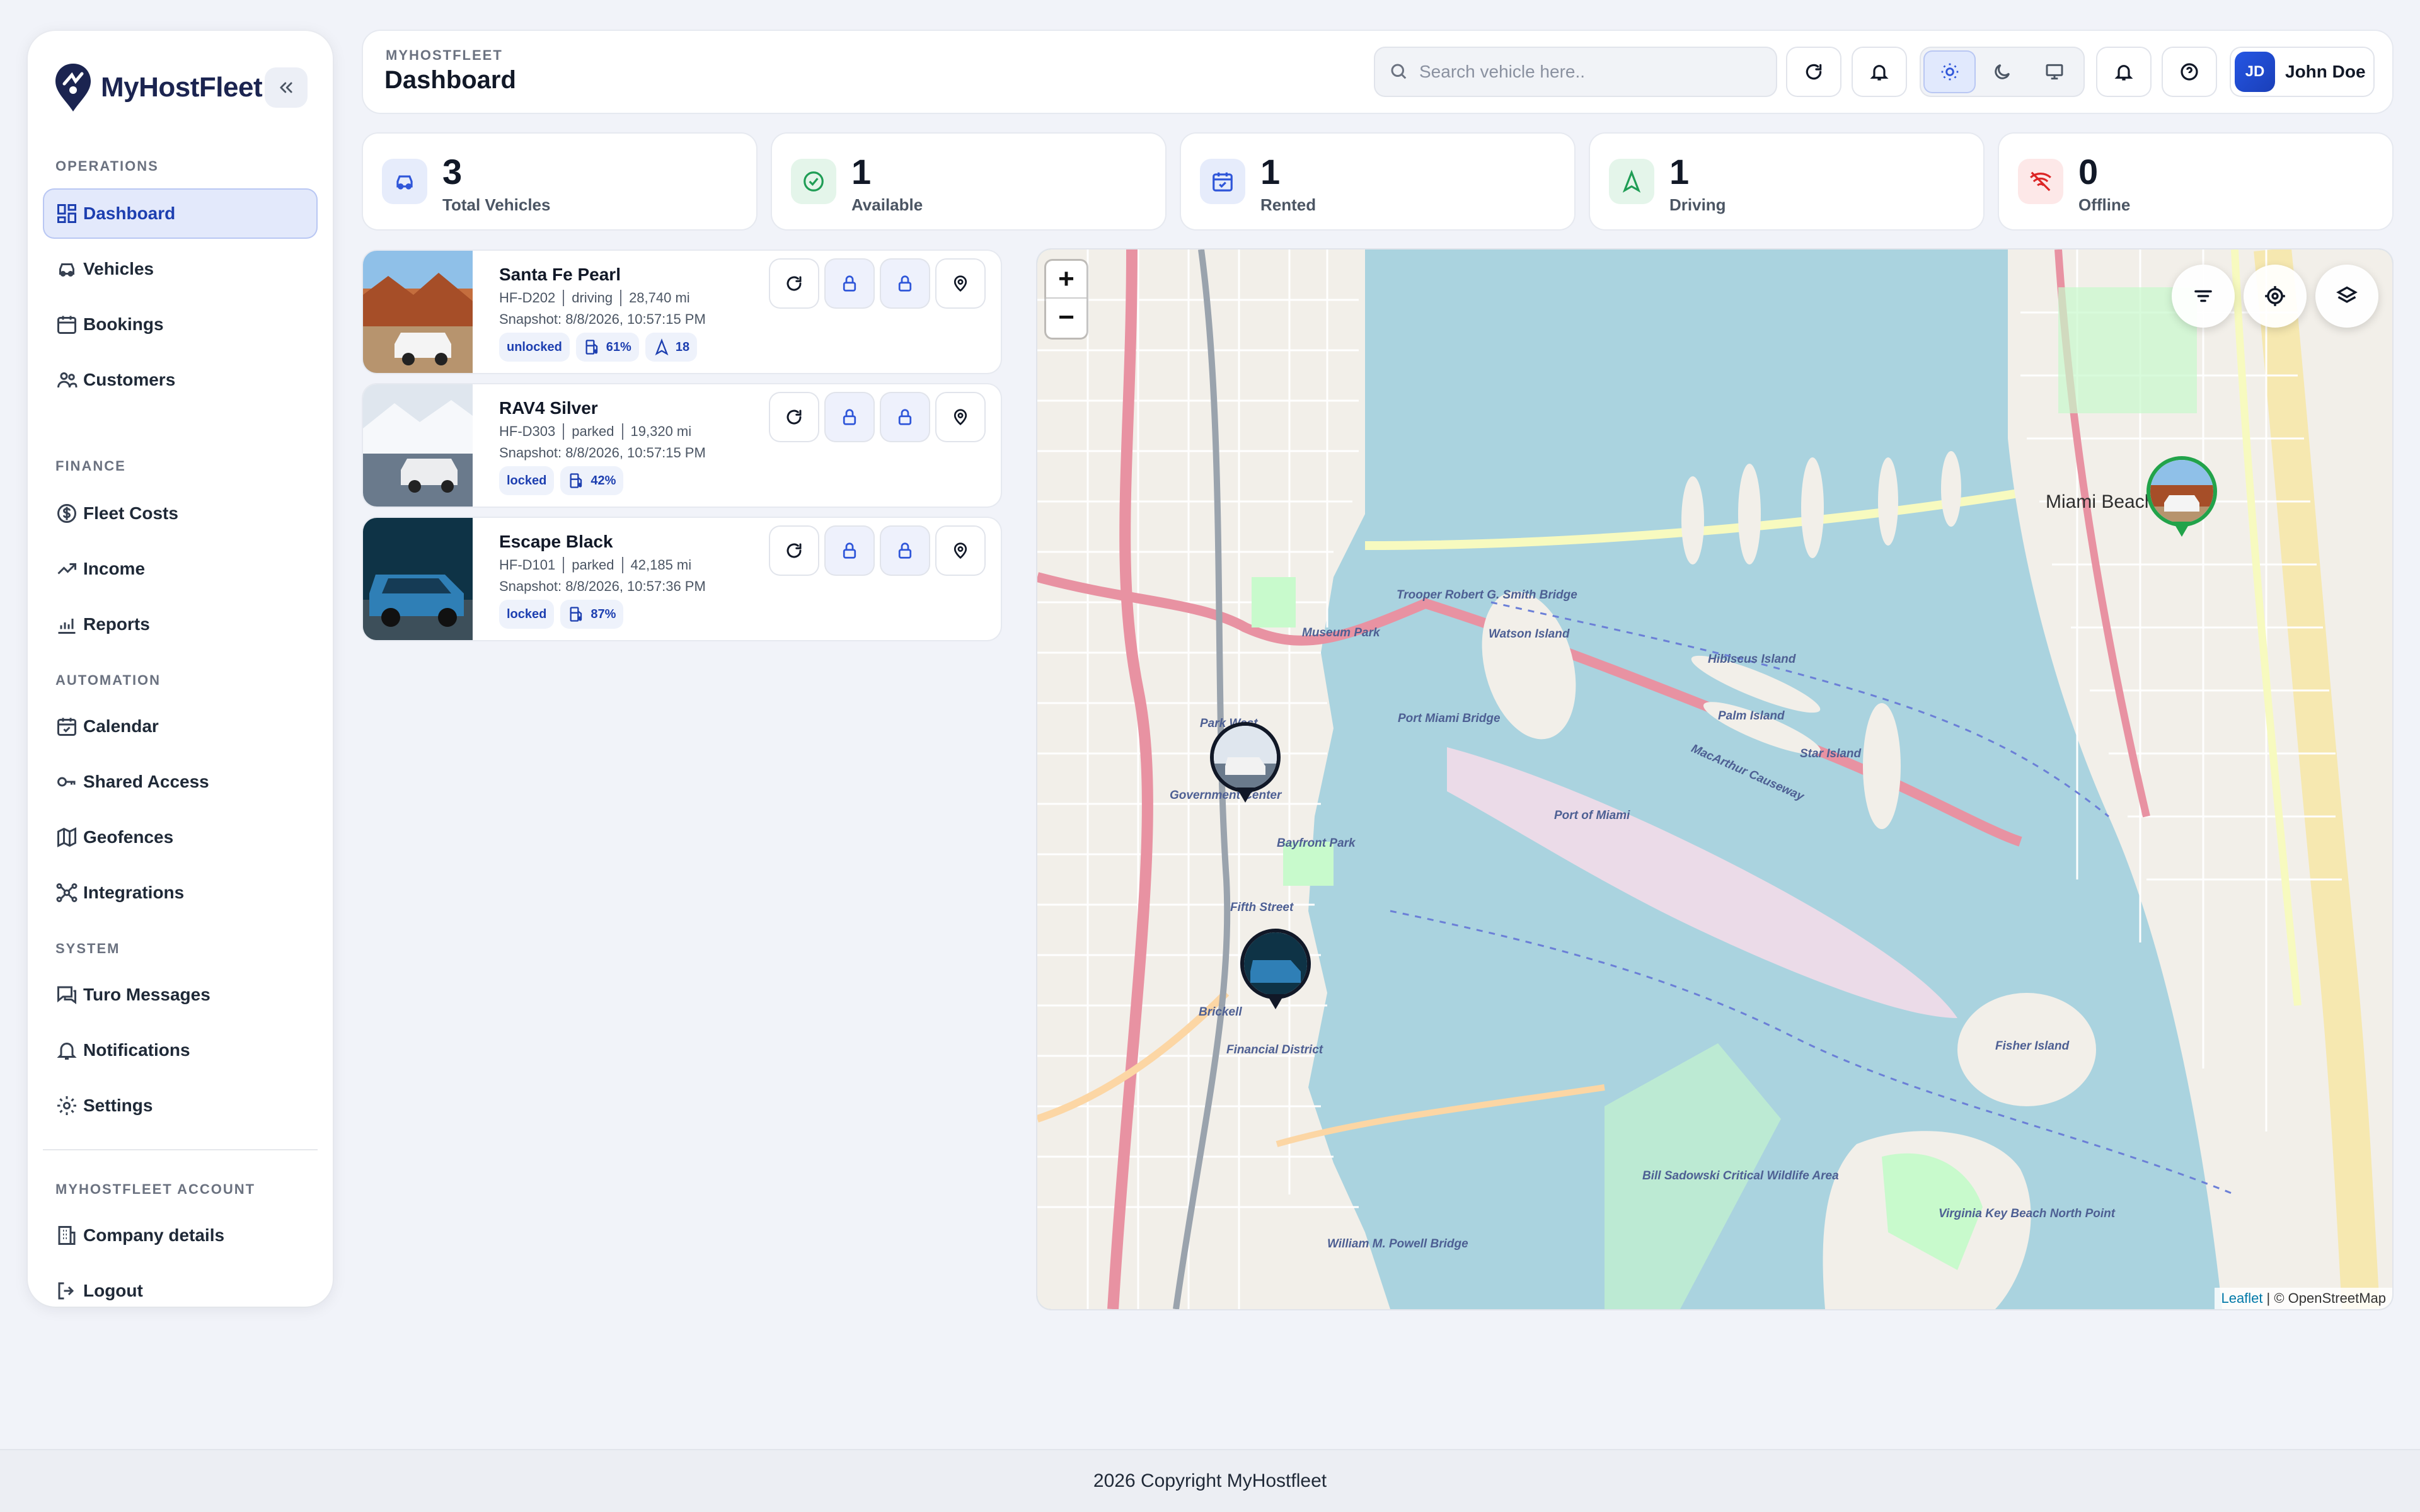 The image size is (2420, 1512). I want to click on sidebar-item-label: Turo Messages, so click(146, 994).